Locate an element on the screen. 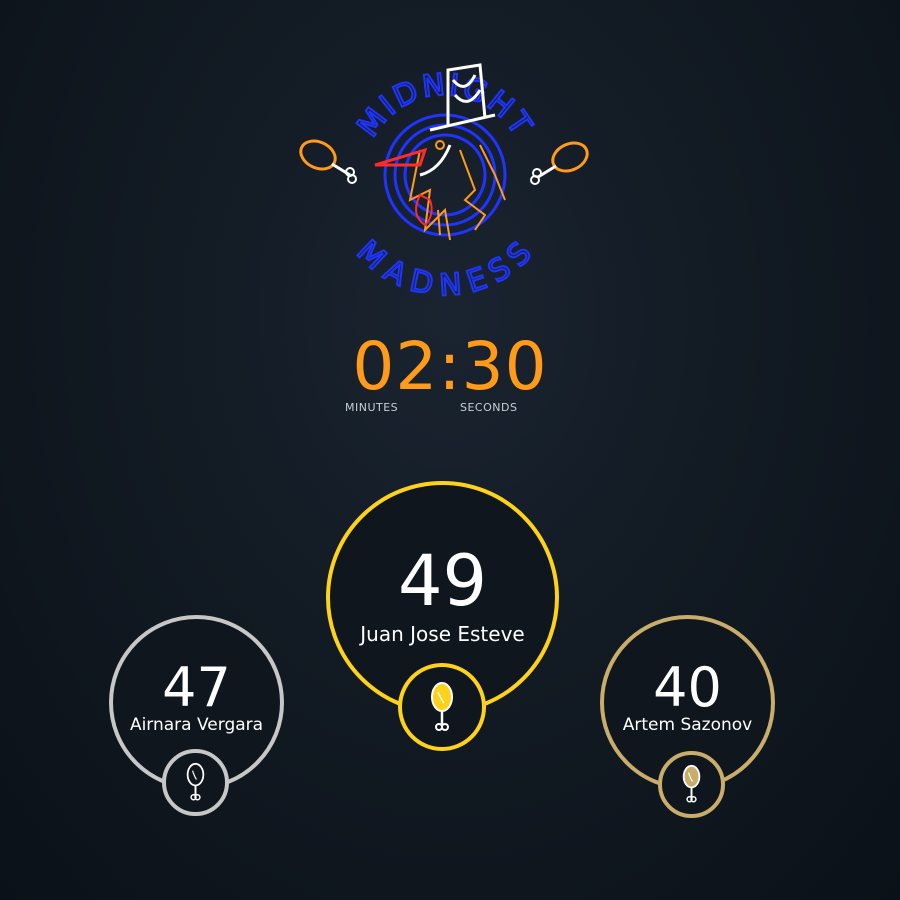  seconds-label: SECONDS is located at coordinates (489, 407).